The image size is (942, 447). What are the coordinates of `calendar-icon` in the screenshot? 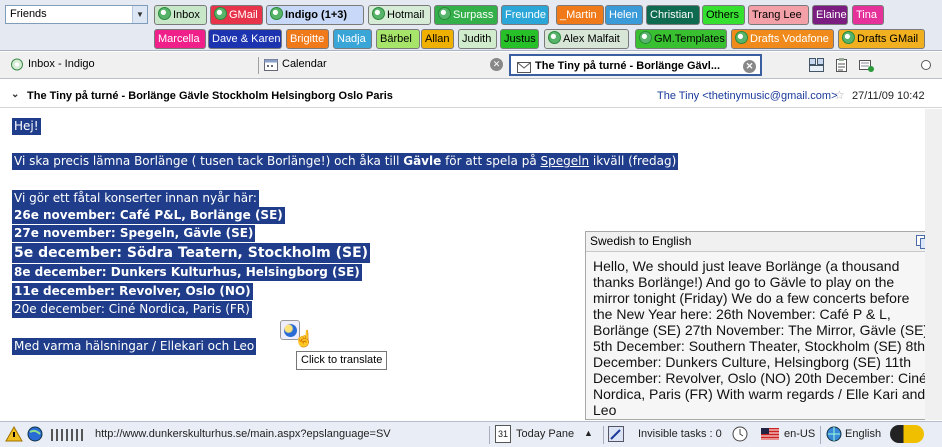 It's located at (271, 64).